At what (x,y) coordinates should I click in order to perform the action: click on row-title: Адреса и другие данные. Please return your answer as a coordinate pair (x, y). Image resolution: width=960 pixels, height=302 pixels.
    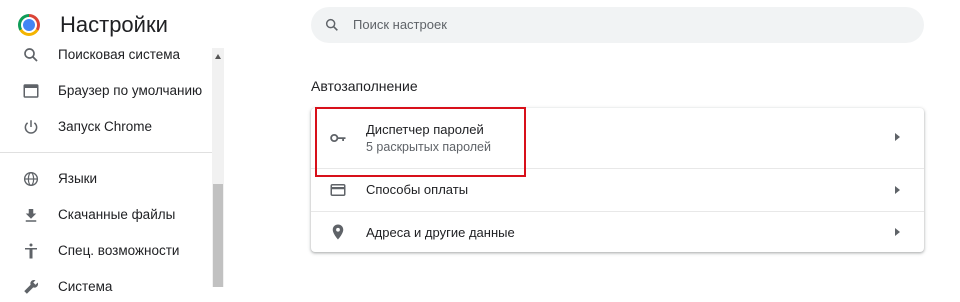
    Looking at the image, I should click on (440, 232).